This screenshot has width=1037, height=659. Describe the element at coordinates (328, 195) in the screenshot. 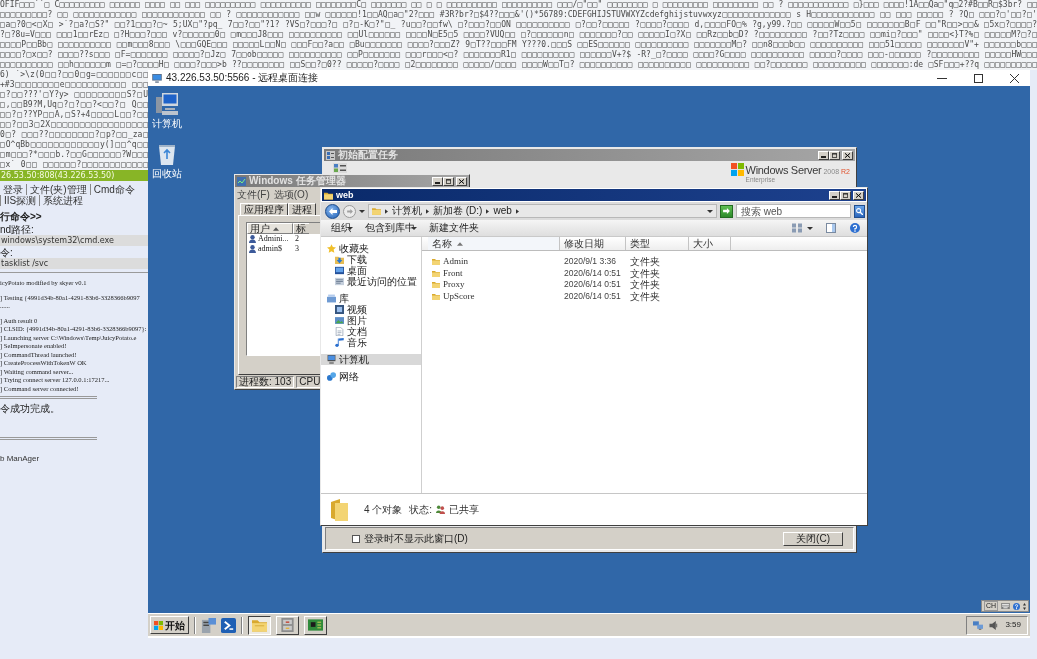

I see `folder-icon` at that location.